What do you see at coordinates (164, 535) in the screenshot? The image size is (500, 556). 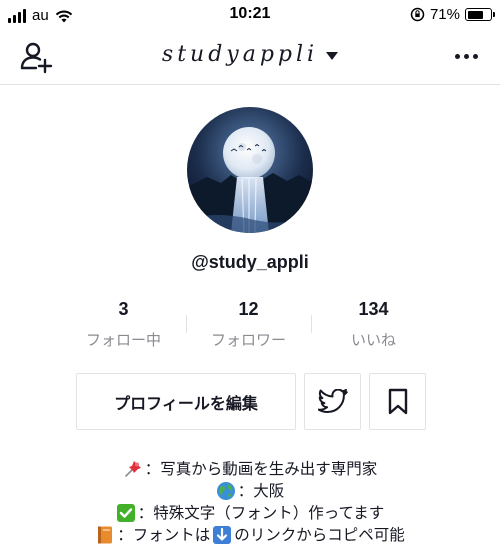 I see `bio-text-4a: ：フォントは` at bounding box center [164, 535].